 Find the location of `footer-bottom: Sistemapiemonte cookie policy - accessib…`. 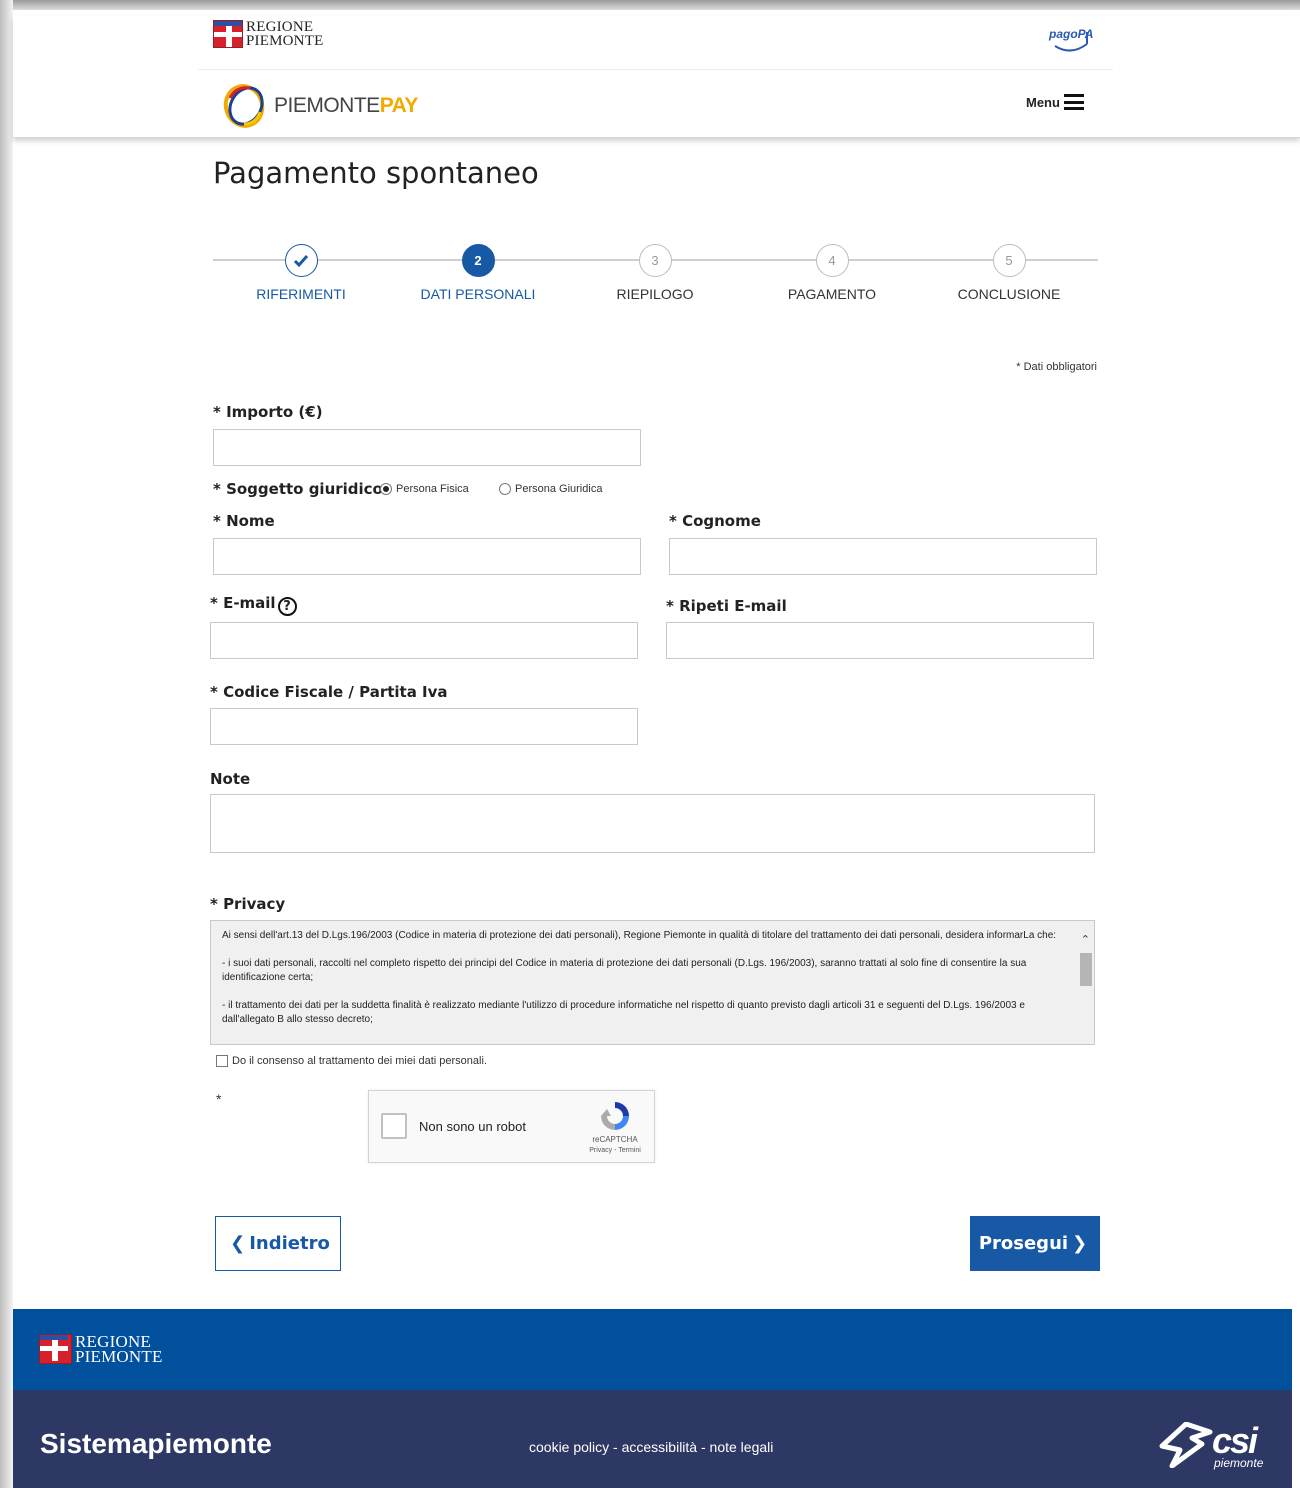

footer-bottom: Sistemapiemonte cookie policy - accessib… is located at coordinates (652, 1439).